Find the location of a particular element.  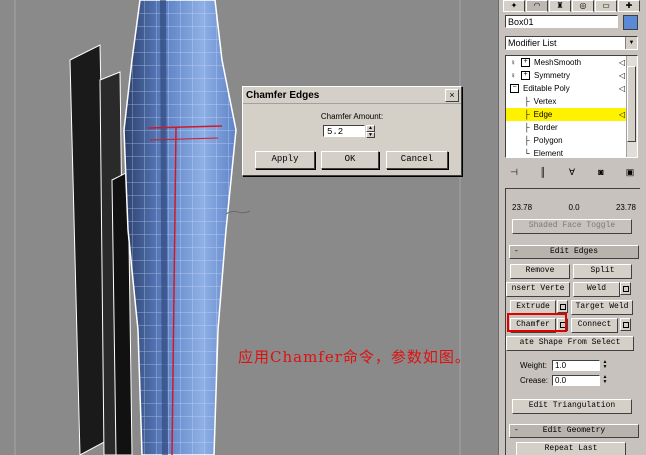

tree-line-icon: └ is located at coordinates (527, 153).